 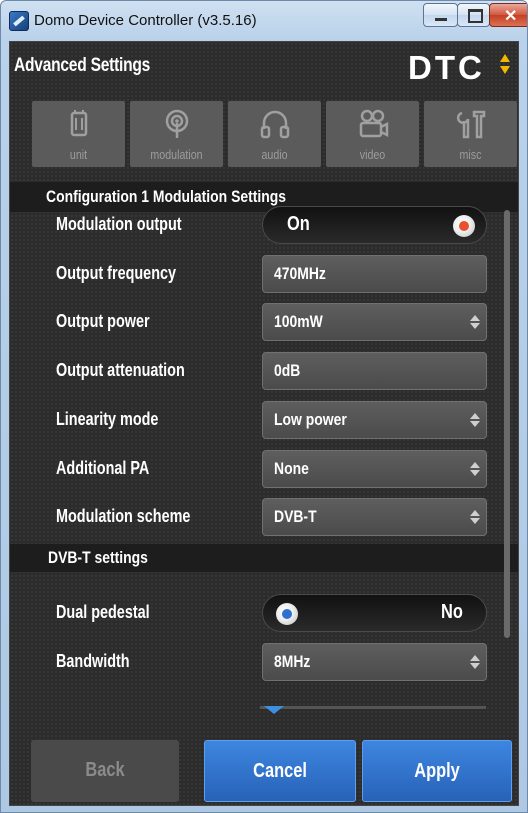 What do you see at coordinates (310, 419) in the screenshot?
I see `select-value: Low power` at bounding box center [310, 419].